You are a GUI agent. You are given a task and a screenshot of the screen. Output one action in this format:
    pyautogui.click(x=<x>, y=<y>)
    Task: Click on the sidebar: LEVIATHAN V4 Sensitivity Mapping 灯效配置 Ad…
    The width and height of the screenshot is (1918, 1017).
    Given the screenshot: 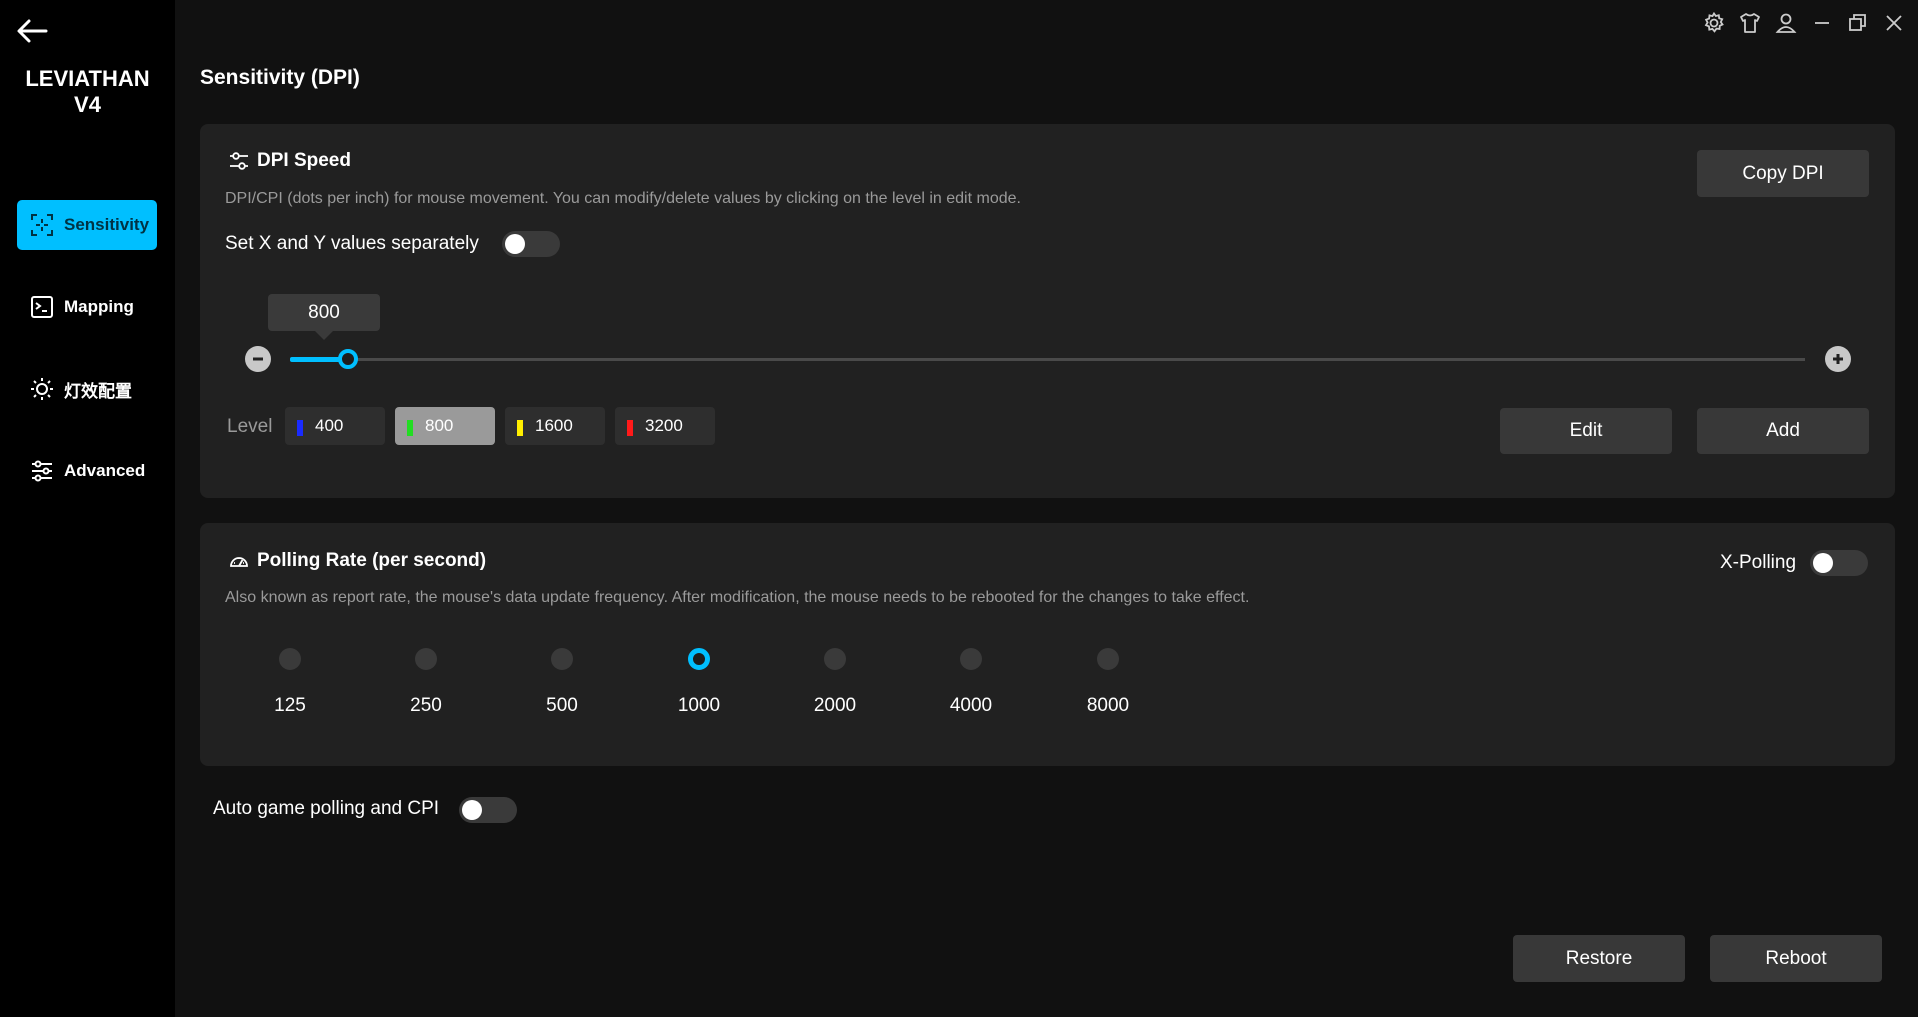 What is the action you would take?
    pyautogui.click(x=87, y=508)
    